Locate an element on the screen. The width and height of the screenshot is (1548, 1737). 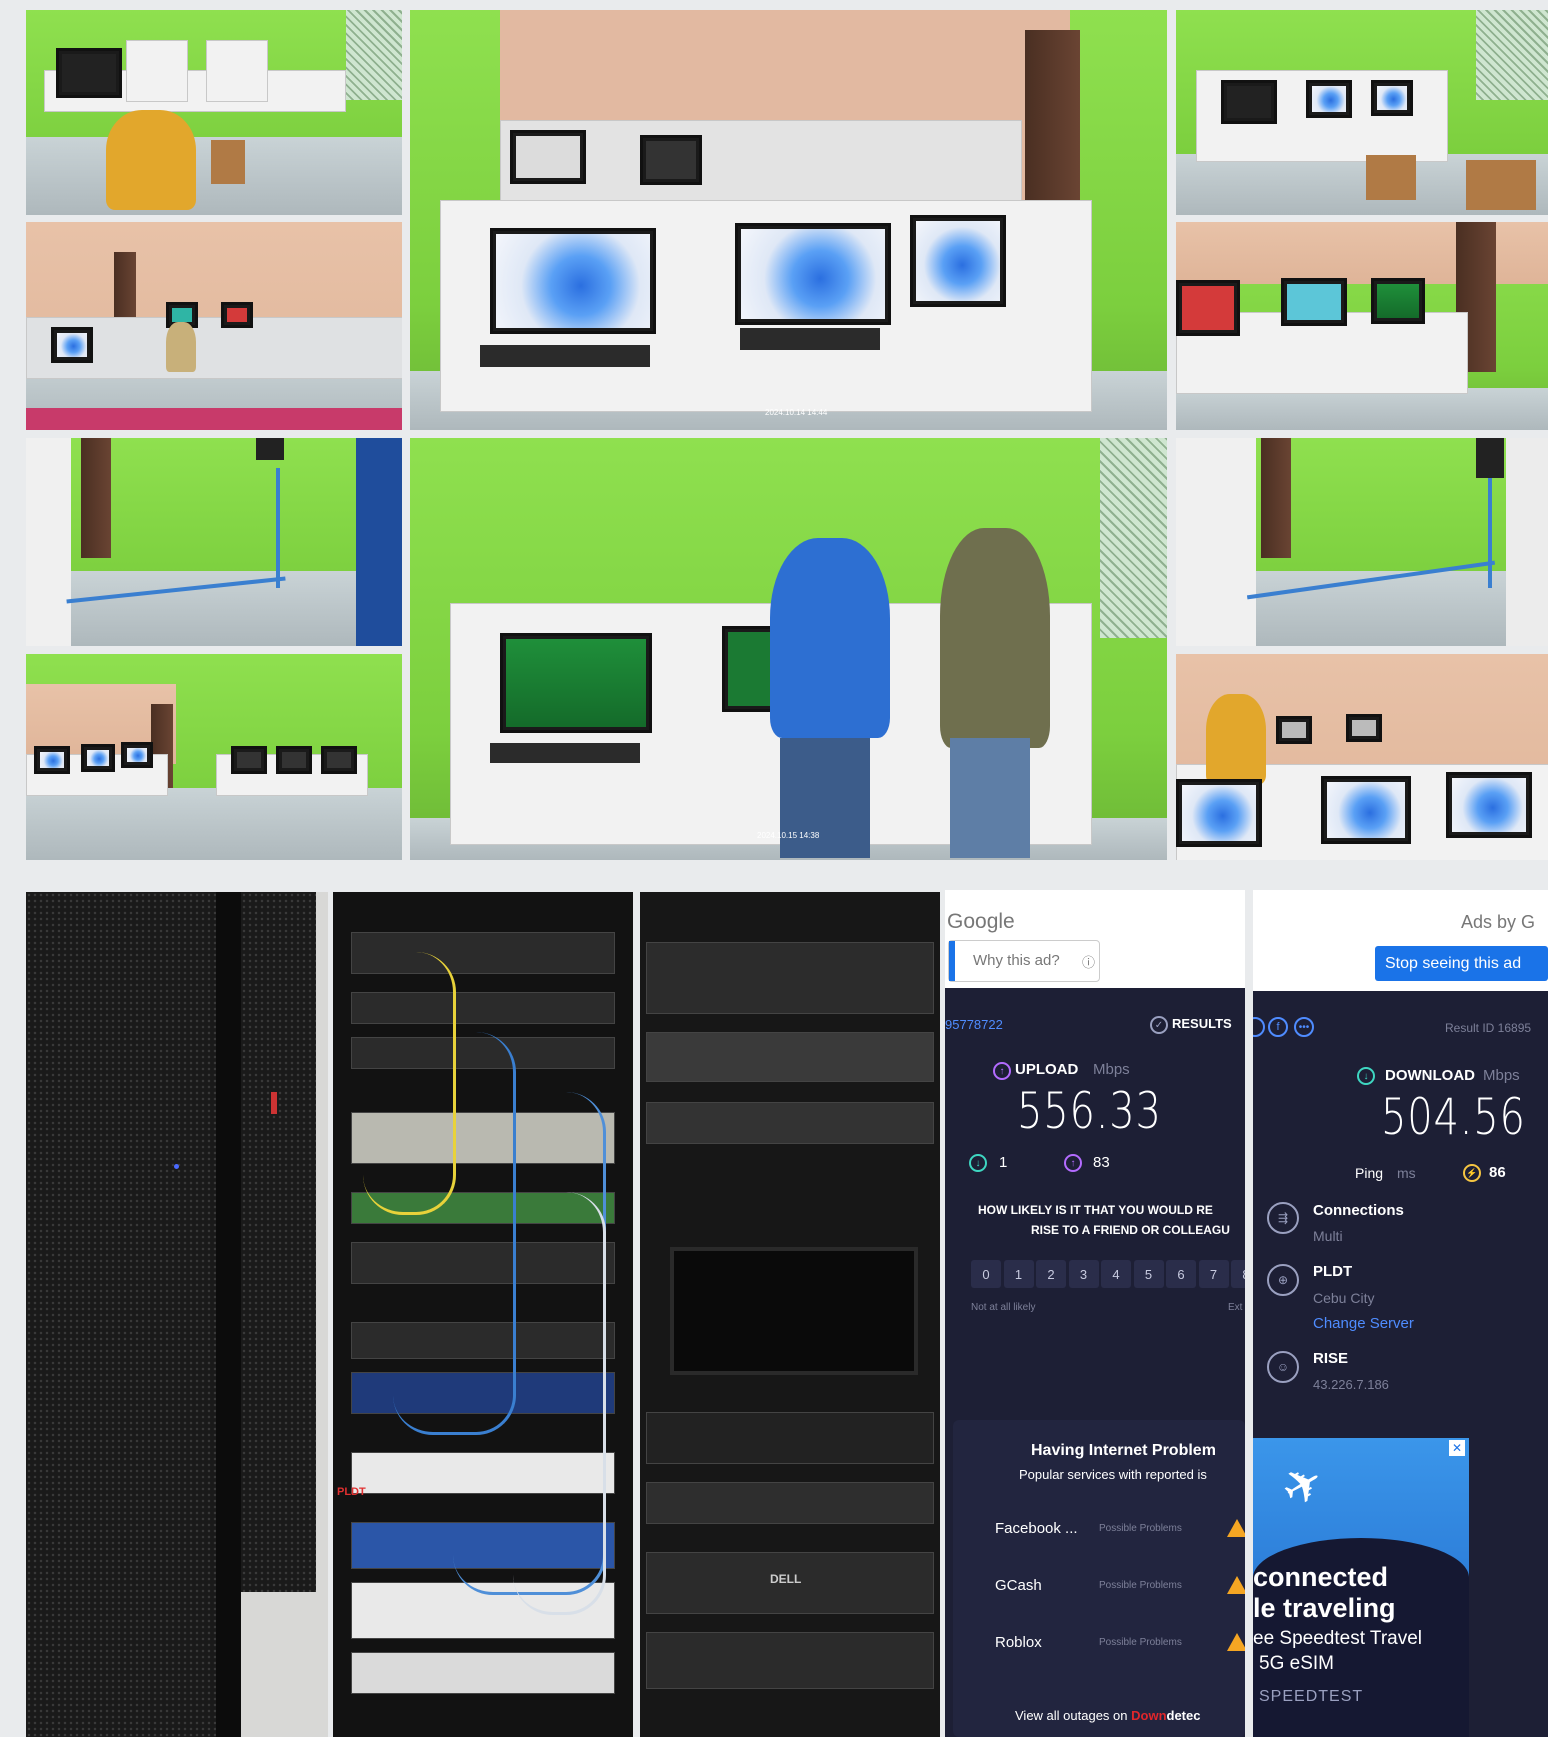
stop-seeing-ad-button: Stop seeing this ad is located at coordinates (1461, 963).